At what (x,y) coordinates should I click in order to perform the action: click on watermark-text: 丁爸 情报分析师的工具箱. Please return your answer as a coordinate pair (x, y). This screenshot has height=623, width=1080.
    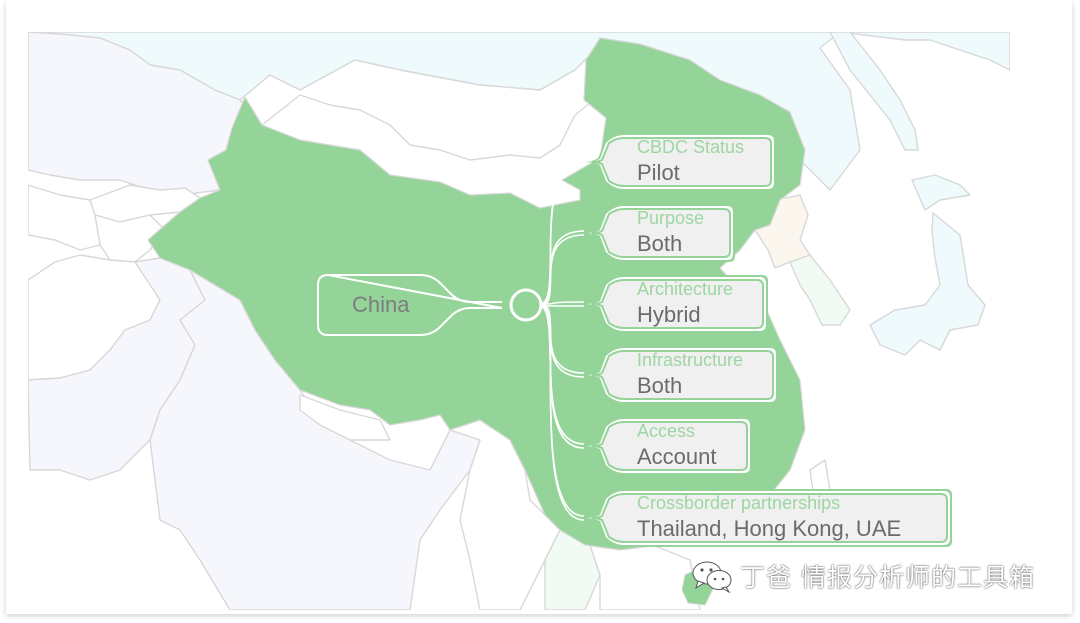
    Looking at the image, I should click on (887, 577).